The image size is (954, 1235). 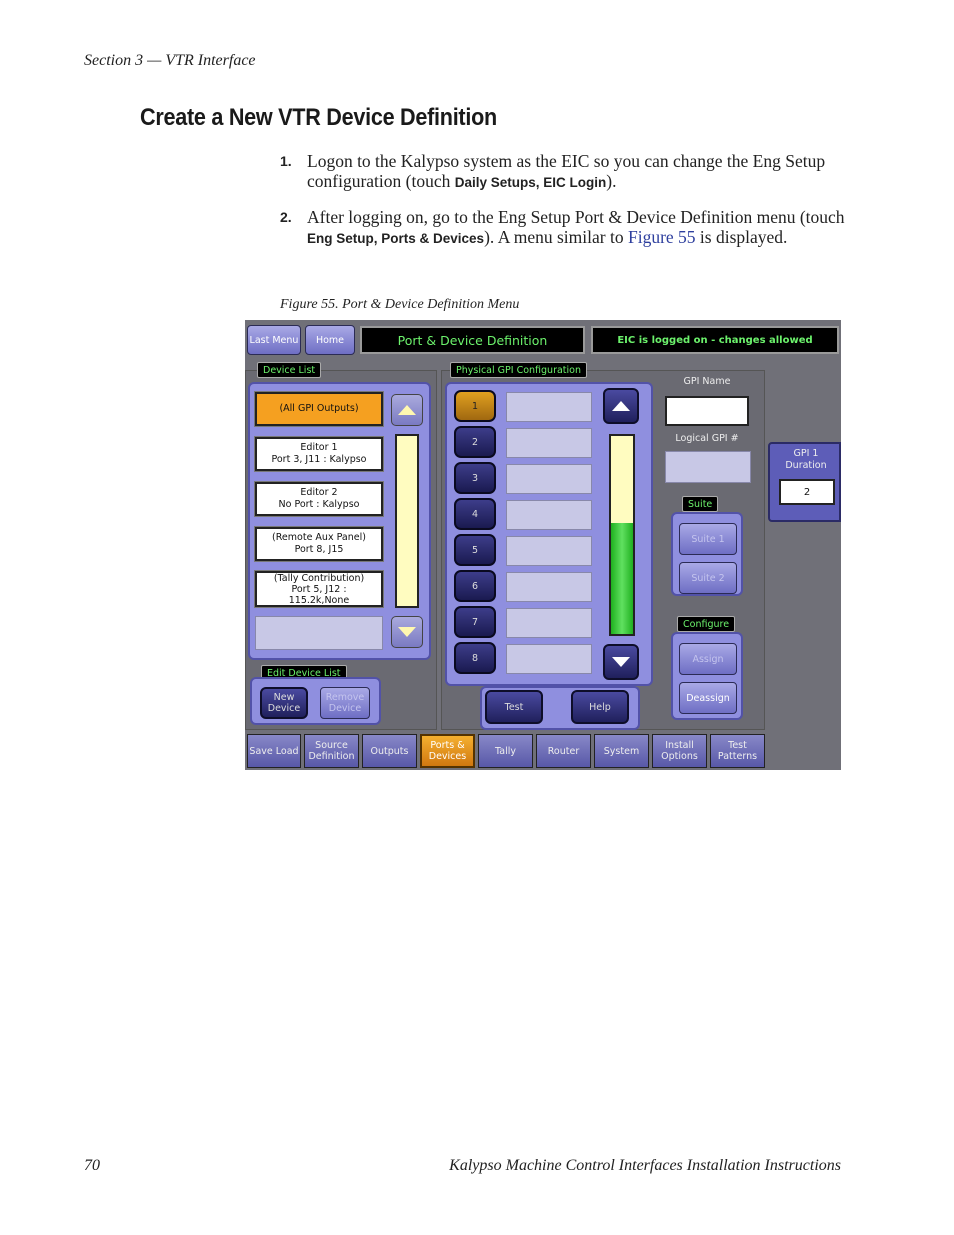 What do you see at coordinates (447, 751) in the screenshot?
I see `tab-ports-devices: Ports & Devices` at bounding box center [447, 751].